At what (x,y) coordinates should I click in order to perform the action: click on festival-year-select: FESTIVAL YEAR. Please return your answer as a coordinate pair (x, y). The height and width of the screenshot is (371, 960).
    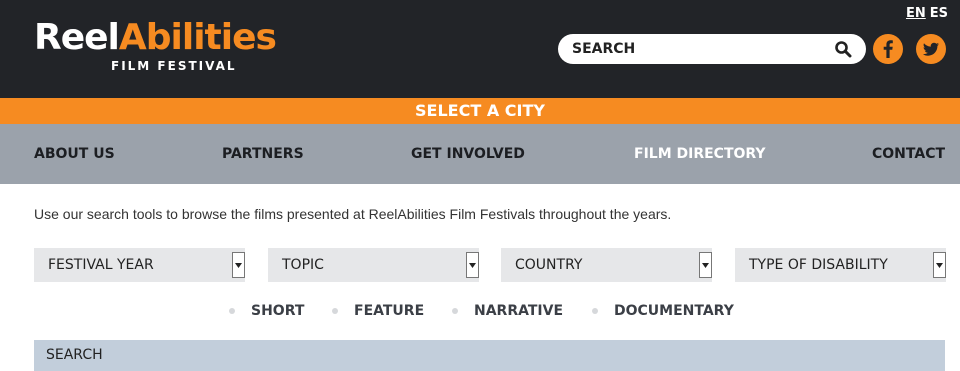
    Looking at the image, I should click on (139, 265).